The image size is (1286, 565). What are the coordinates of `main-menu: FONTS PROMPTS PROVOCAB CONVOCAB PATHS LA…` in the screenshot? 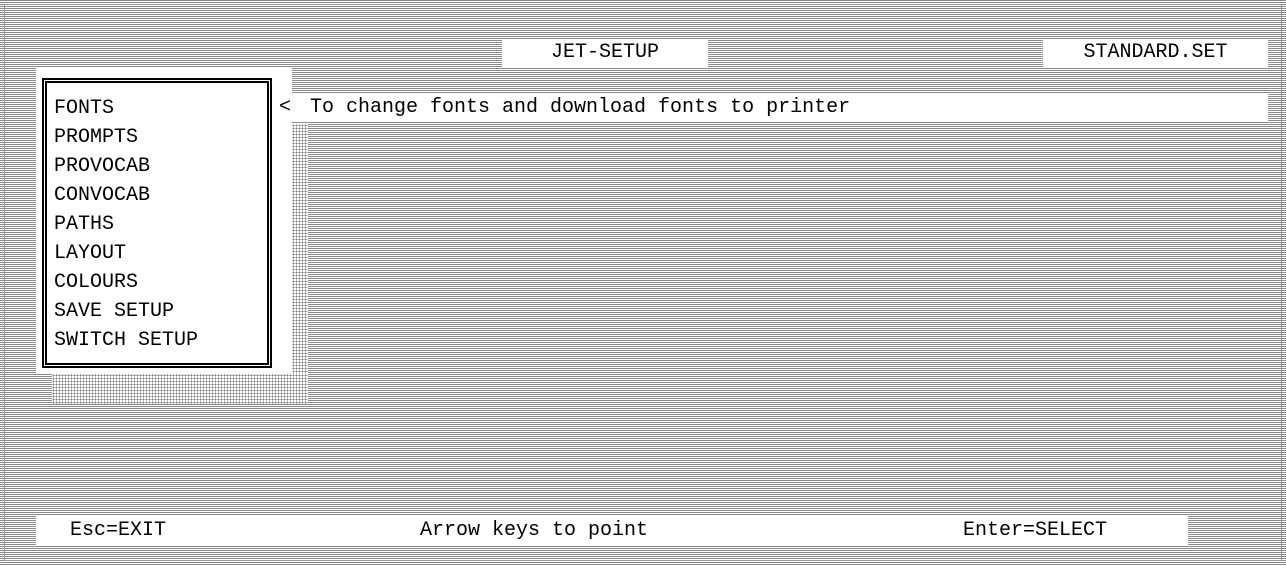 It's located at (126, 224).